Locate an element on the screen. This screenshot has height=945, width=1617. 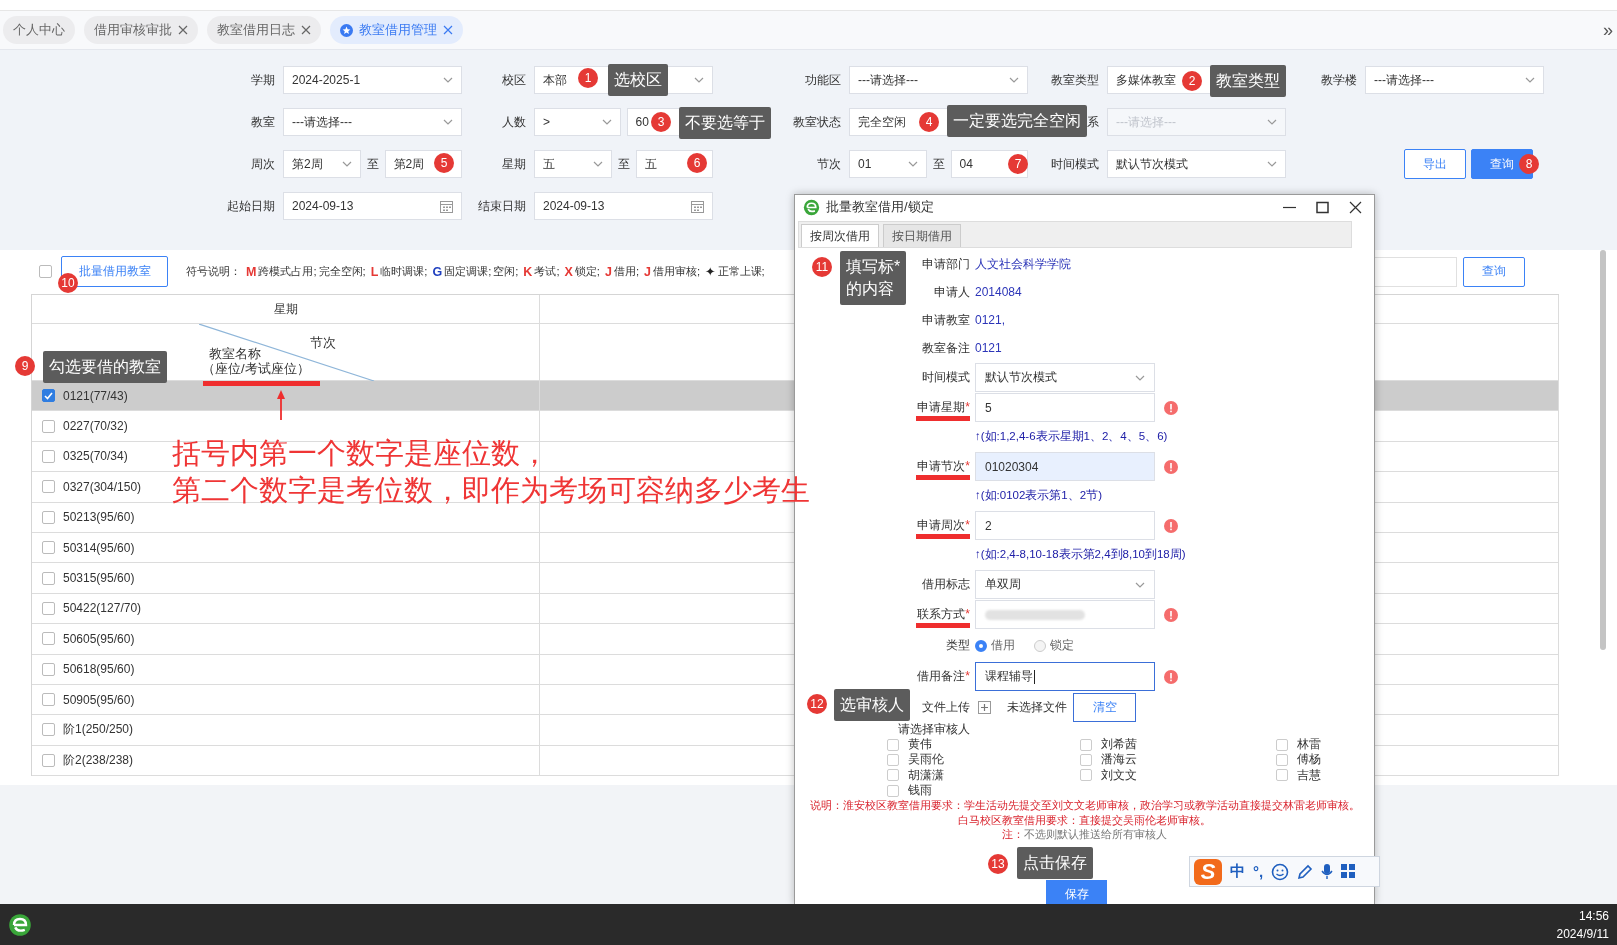
annotation-tooltip: 勾选要借的教室 is located at coordinates (105, 367).